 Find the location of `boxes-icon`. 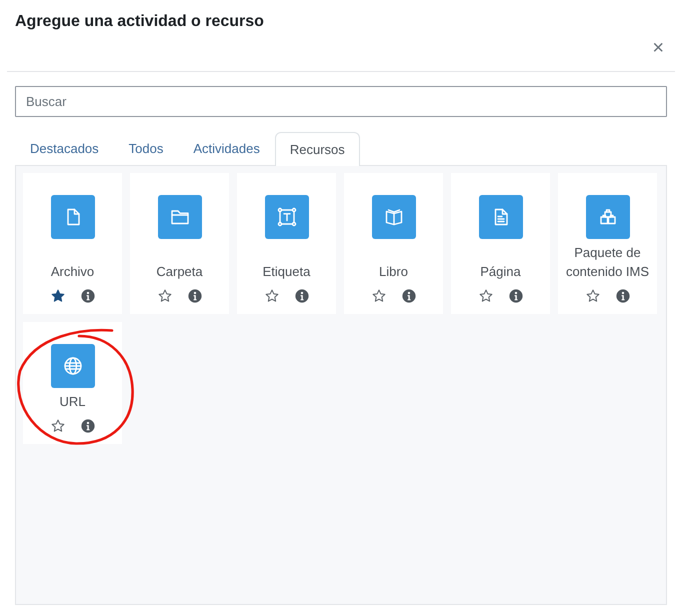

boxes-icon is located at coordinates (608, 217).